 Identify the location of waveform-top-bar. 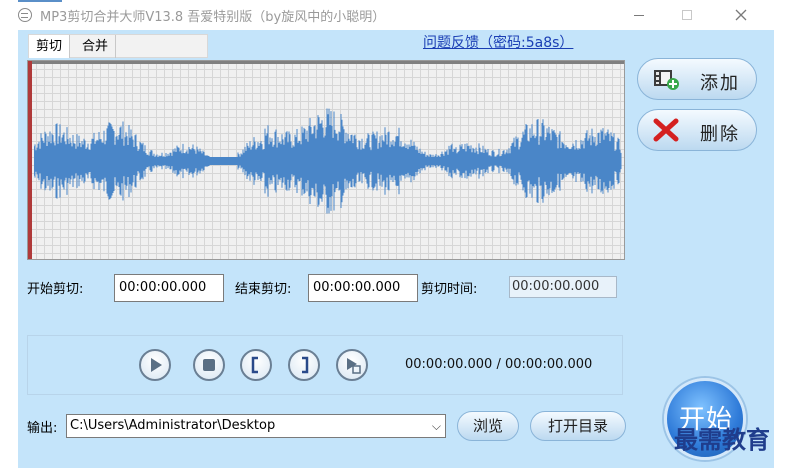
(326, 62).